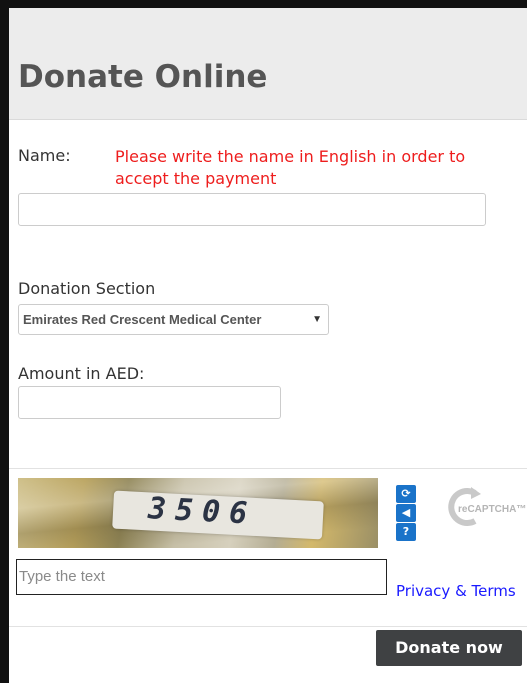 This screenshot has height=683, width=527. I want to click on name-label: Name:, so click(44, 155).